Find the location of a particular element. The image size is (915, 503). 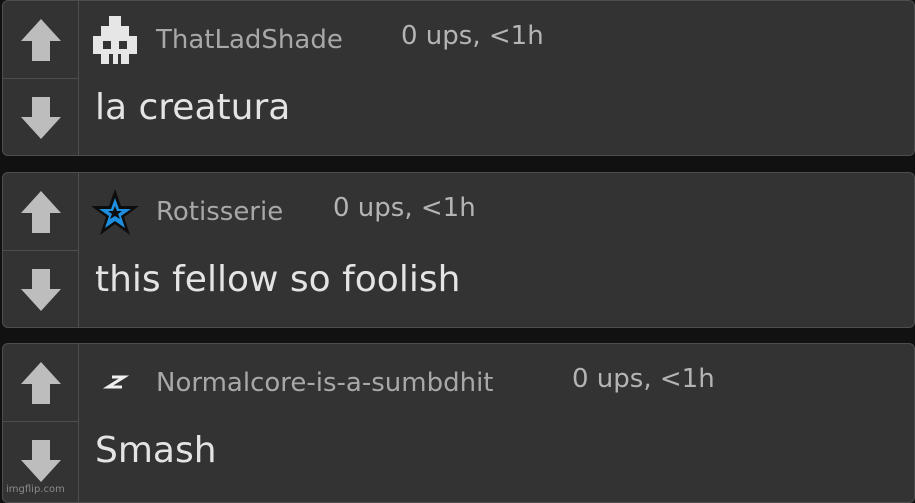

username-link: ThatLadShade is located at coordinates (249, 40).